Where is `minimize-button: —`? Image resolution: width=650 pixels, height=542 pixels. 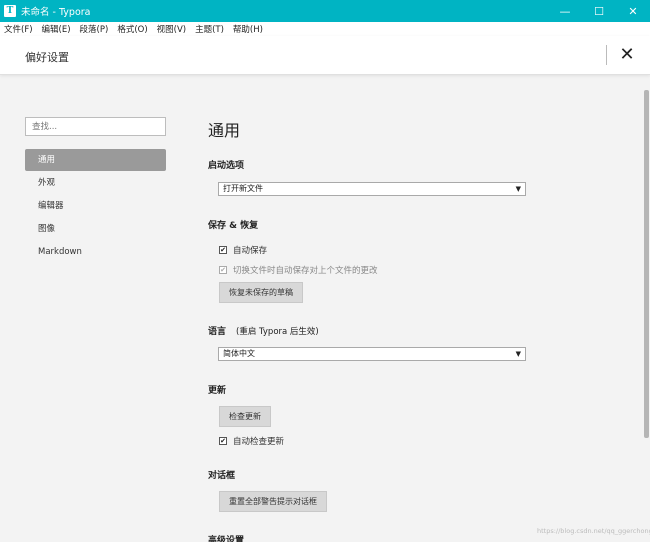
minimize-button: — is located at coordinates (565, 11).